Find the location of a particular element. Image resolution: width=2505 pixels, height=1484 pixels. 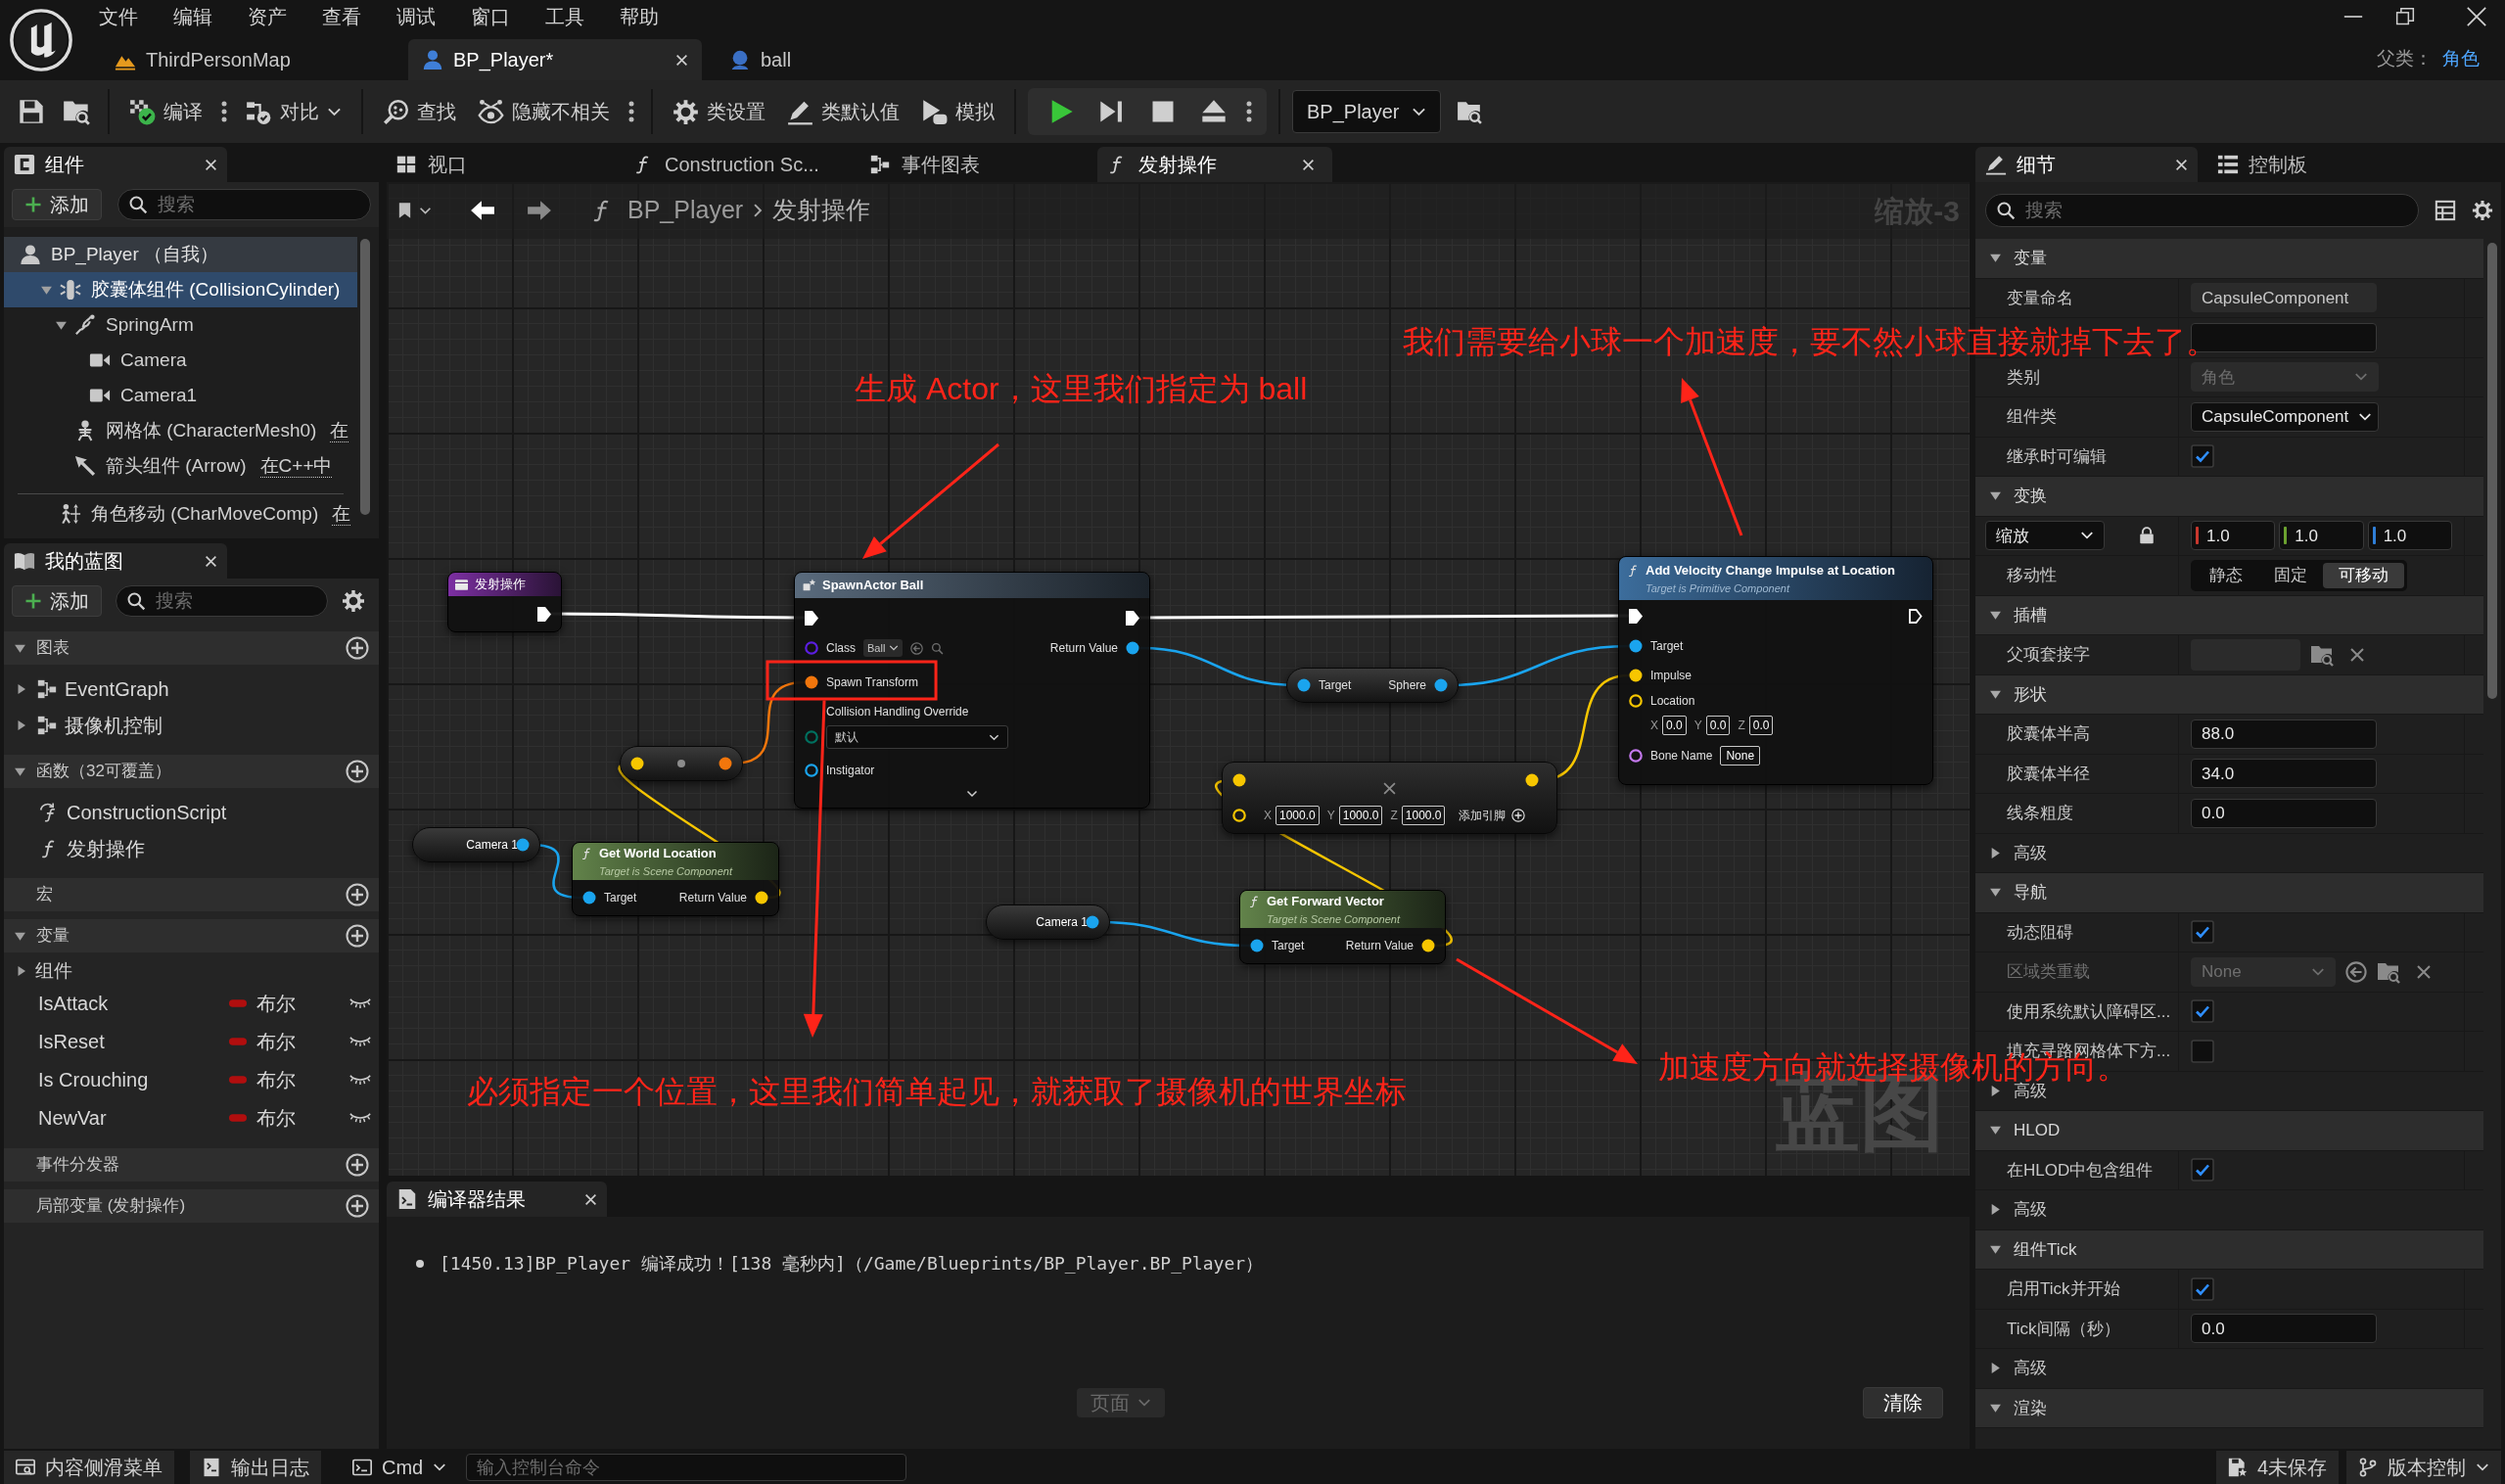

table-icon is located at coordinates (2445, 210).